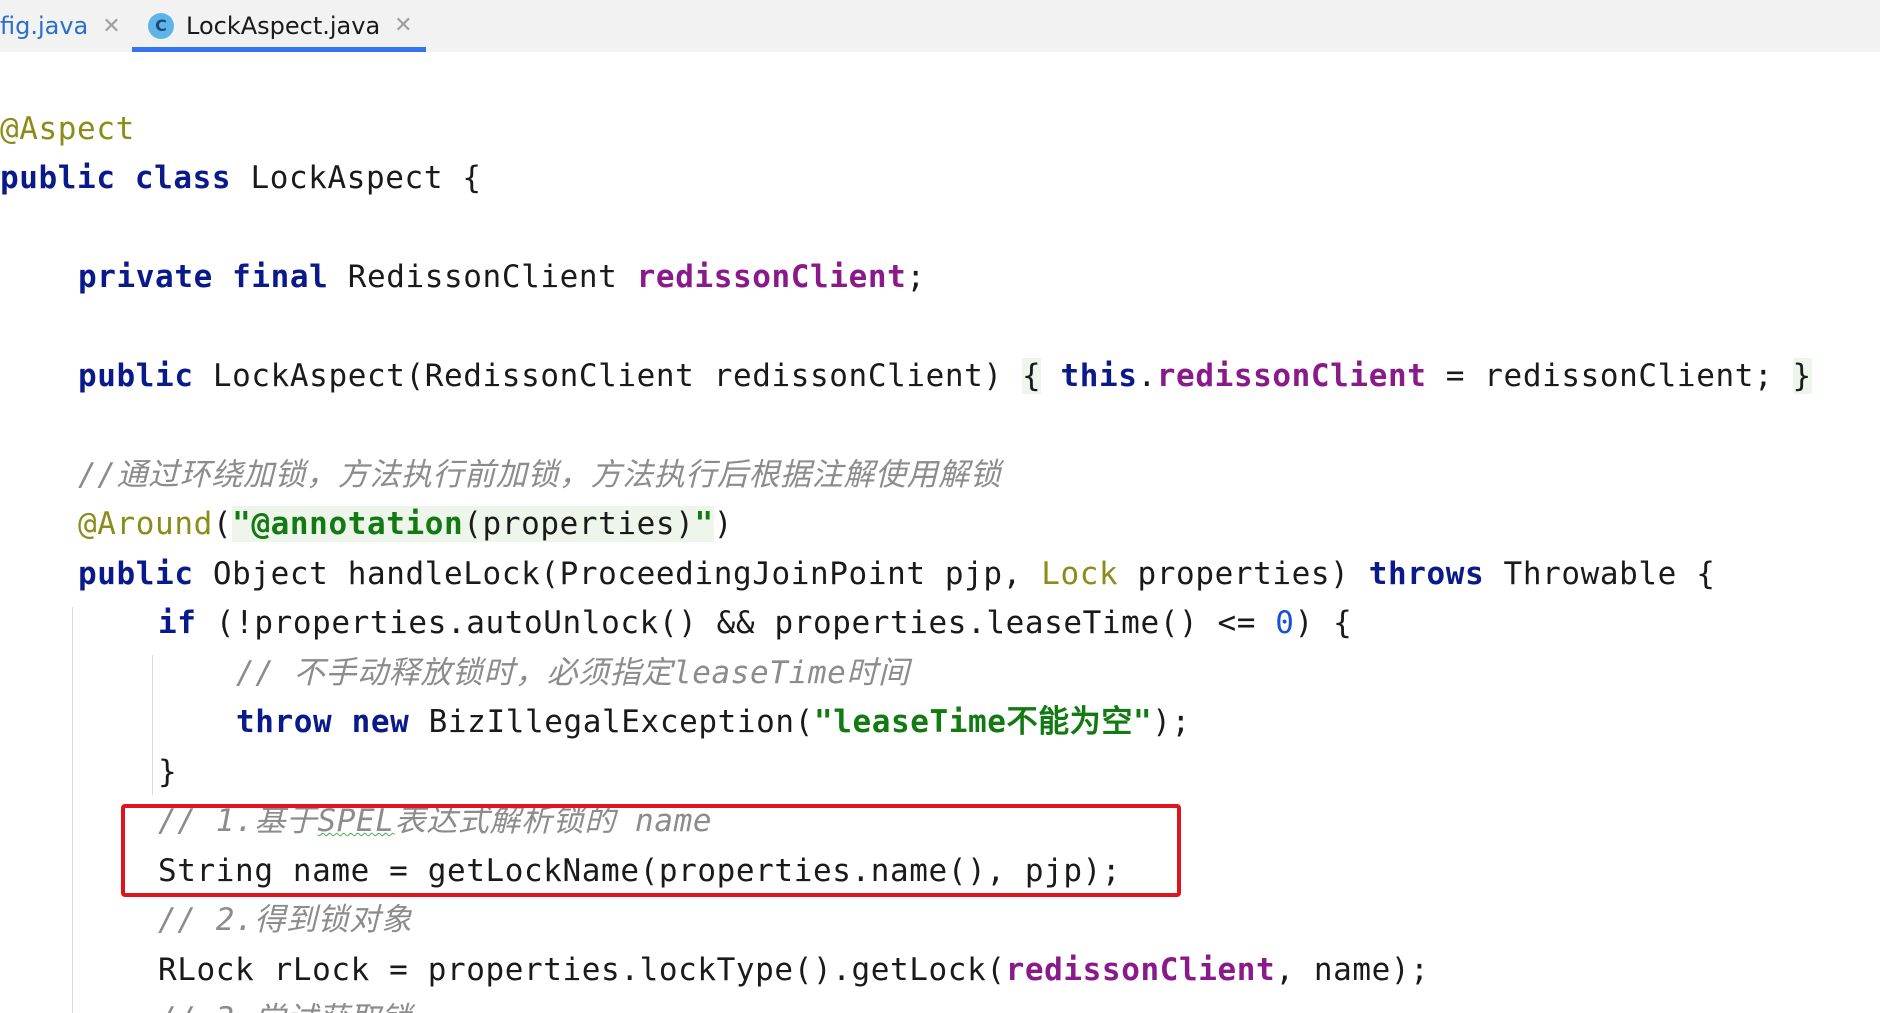  I want to click on code-comment: //通过环绕加锁，方法执行前加锁，方法执行后根据注解使用解锁, so click(540, 475).